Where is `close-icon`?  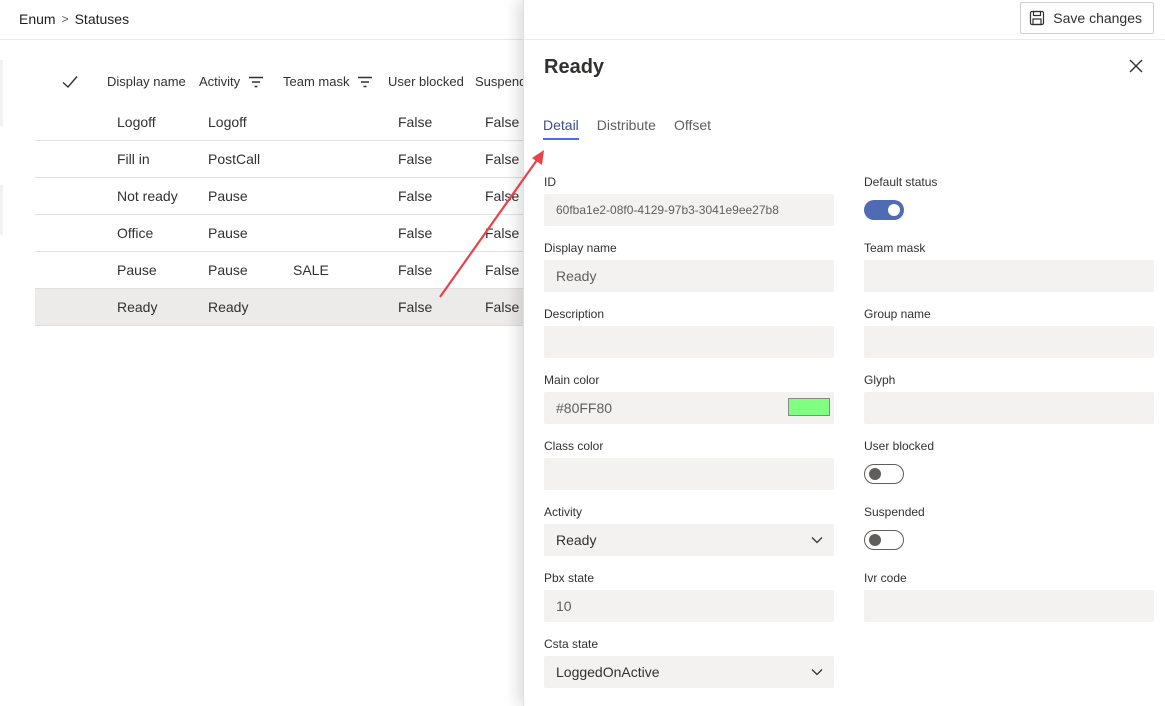
close-icon is located at coordinates (1136, 66).